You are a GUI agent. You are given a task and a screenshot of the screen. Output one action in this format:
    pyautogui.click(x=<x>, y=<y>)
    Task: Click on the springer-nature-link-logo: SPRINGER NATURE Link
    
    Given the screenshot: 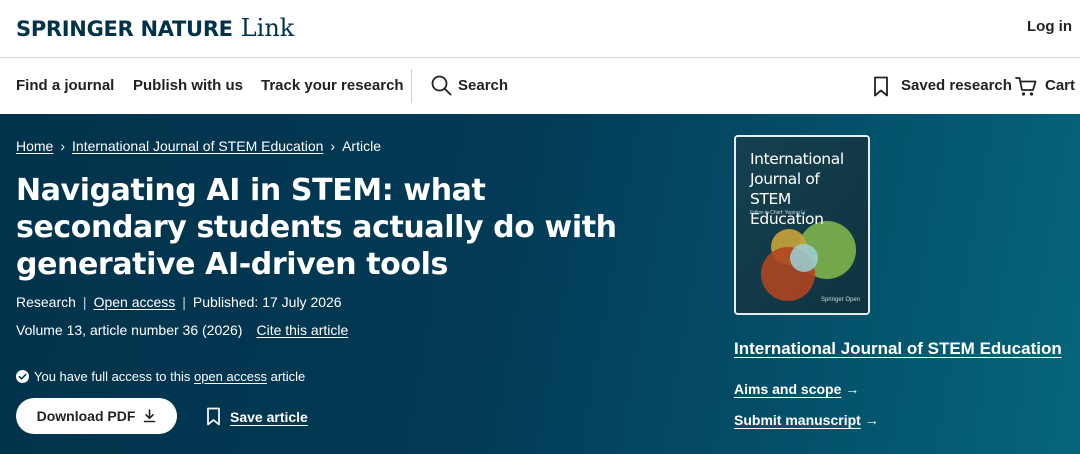 What is the action you would take?
    pyautogui.click(x=155, y=28)
    